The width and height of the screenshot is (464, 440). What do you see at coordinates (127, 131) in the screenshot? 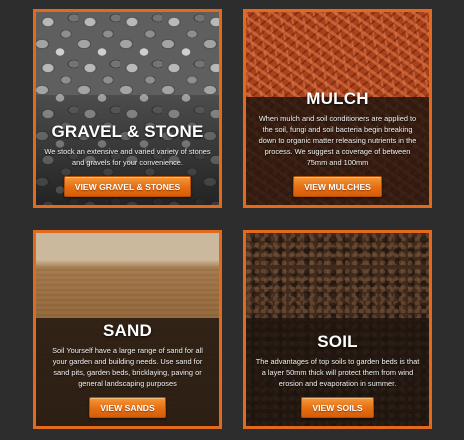
I see `card-title: GRAVEL & STONE` at bounding box center [127, 131].